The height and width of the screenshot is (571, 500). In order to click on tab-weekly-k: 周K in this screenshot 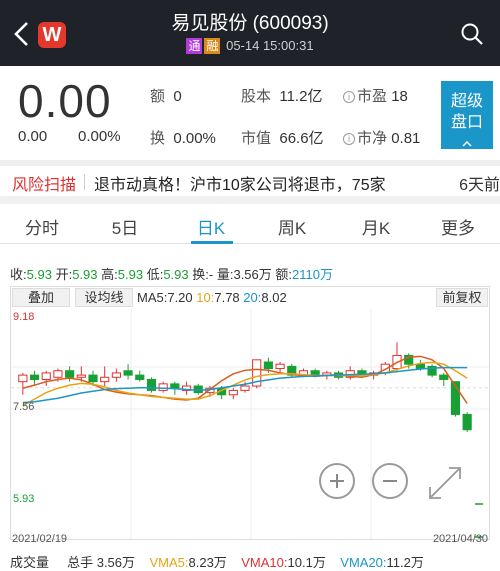, I will do `click(292, 226)`.